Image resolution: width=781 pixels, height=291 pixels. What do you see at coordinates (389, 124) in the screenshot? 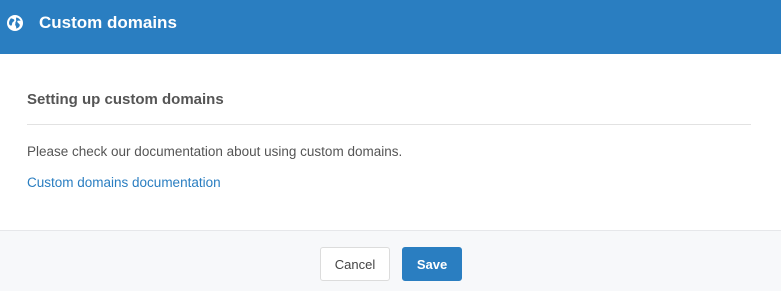
I see `section-divider` at bounding box center [389, 124].